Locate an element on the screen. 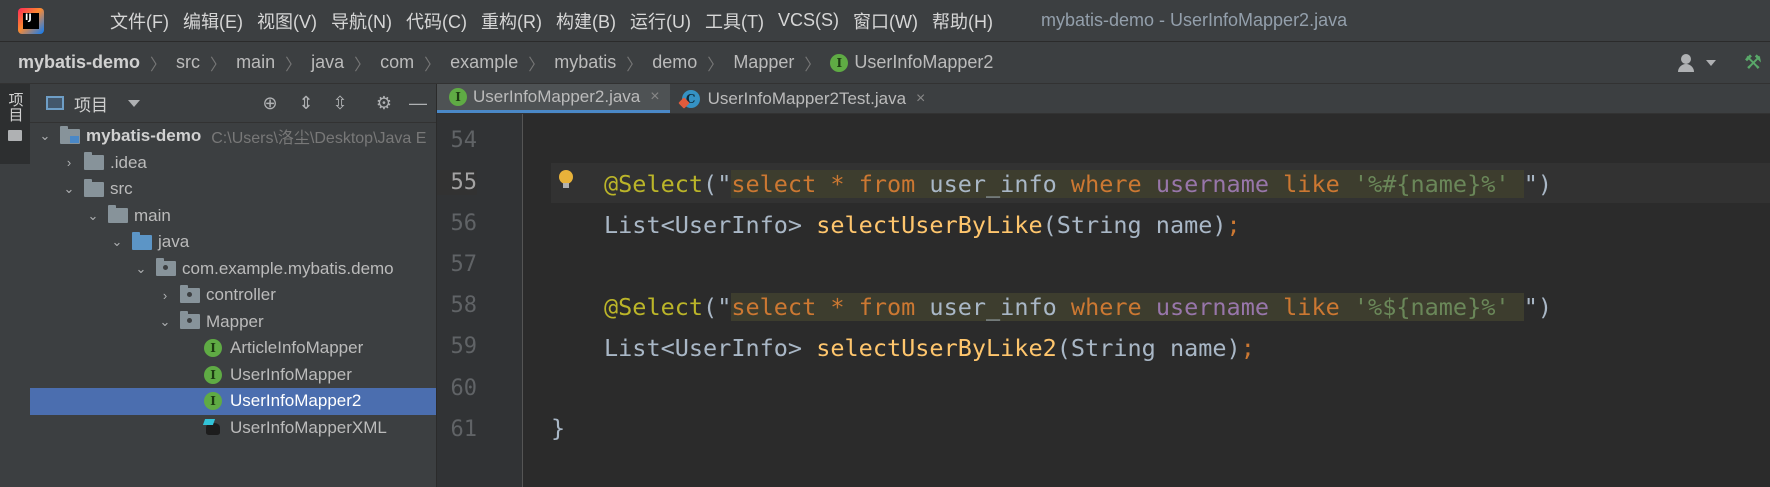  menu-code: 代码(C) is located at coordinates (436, 21).